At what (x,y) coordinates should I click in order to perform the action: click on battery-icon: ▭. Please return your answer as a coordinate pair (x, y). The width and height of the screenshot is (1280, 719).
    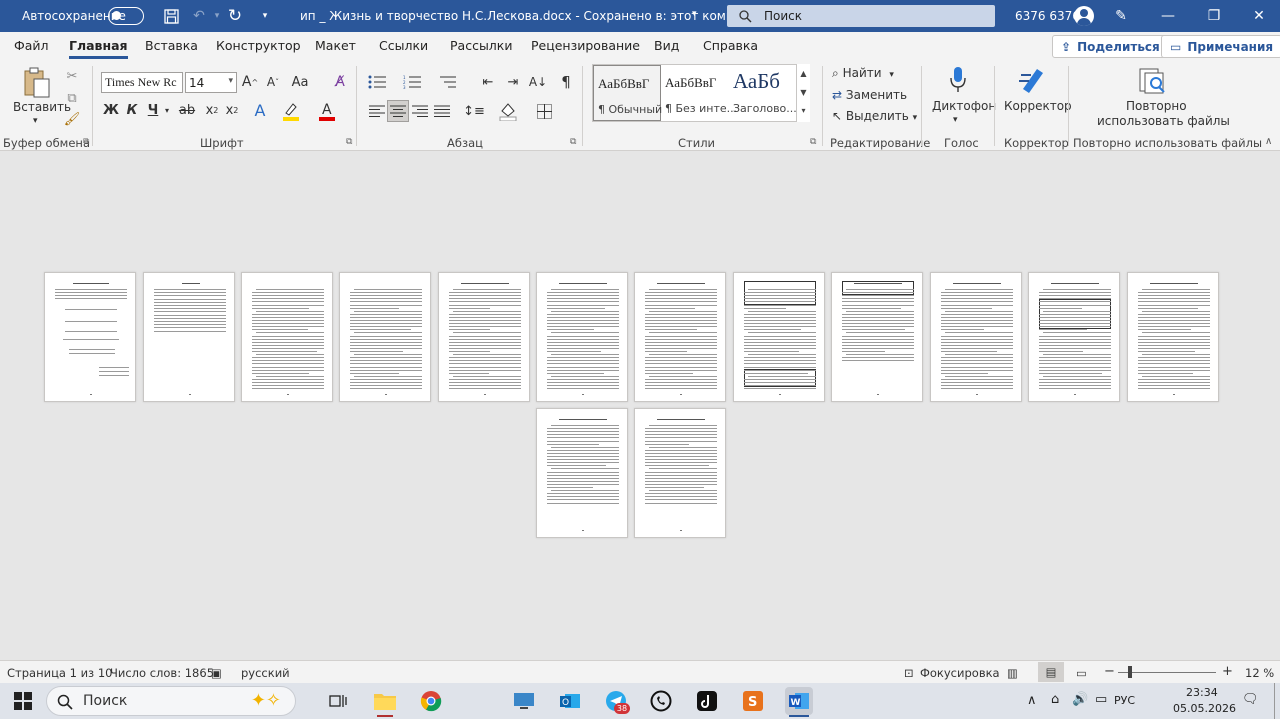
    Looking at the image, I should click on (1101, 699).